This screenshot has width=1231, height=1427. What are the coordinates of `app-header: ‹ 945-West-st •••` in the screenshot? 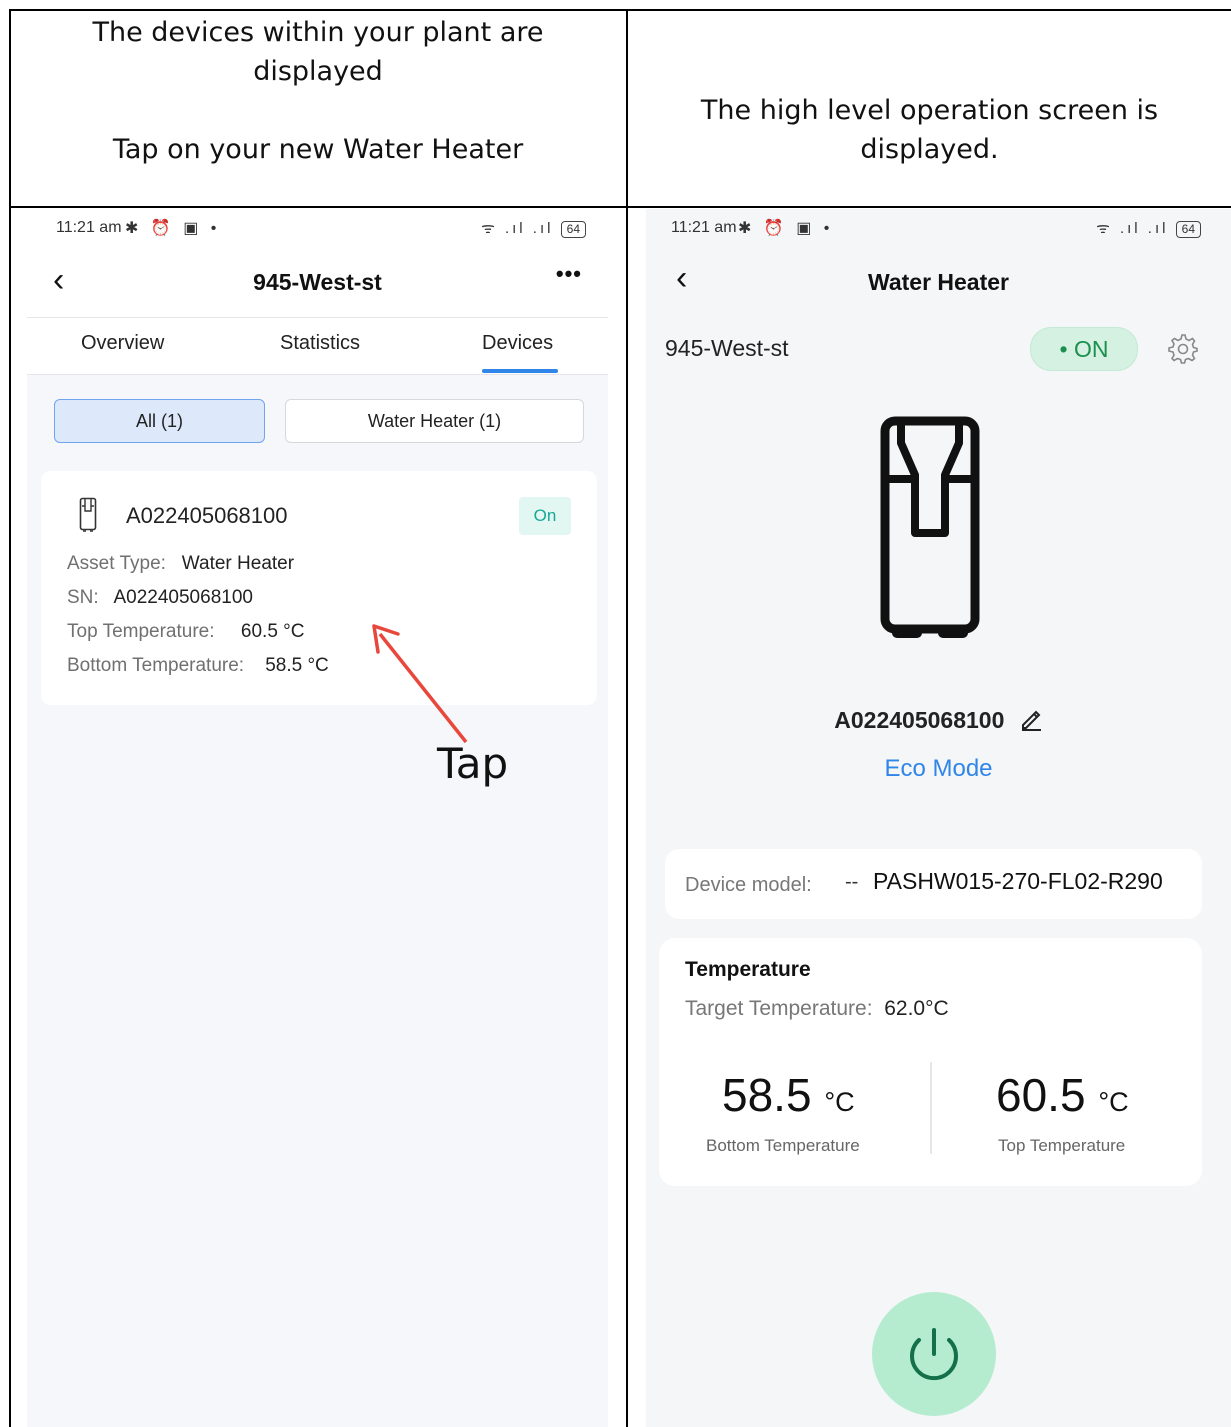 It's located at (317, 282).